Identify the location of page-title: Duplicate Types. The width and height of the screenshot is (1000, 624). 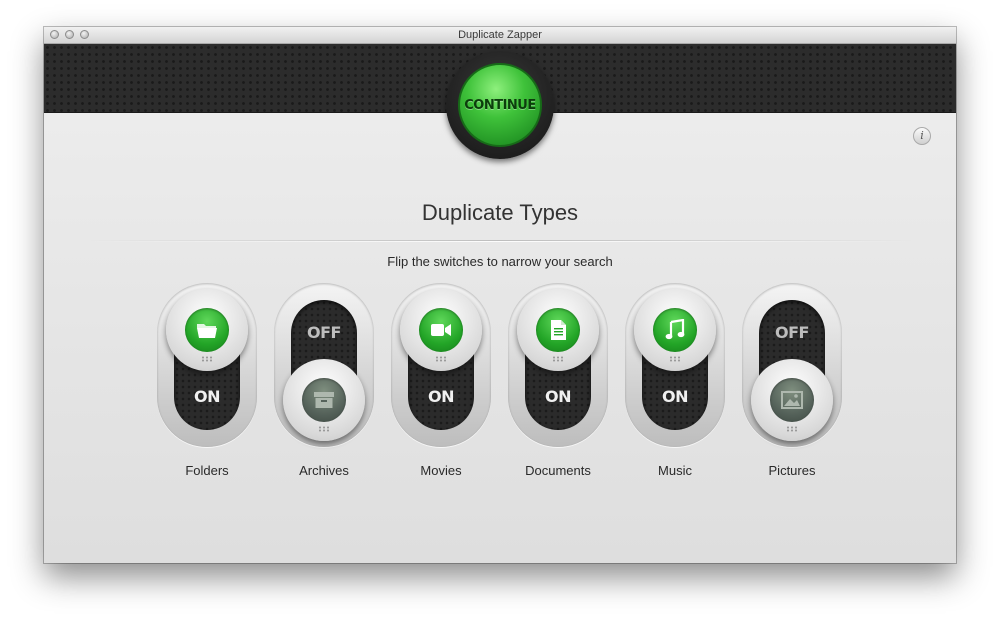
(500, 212).